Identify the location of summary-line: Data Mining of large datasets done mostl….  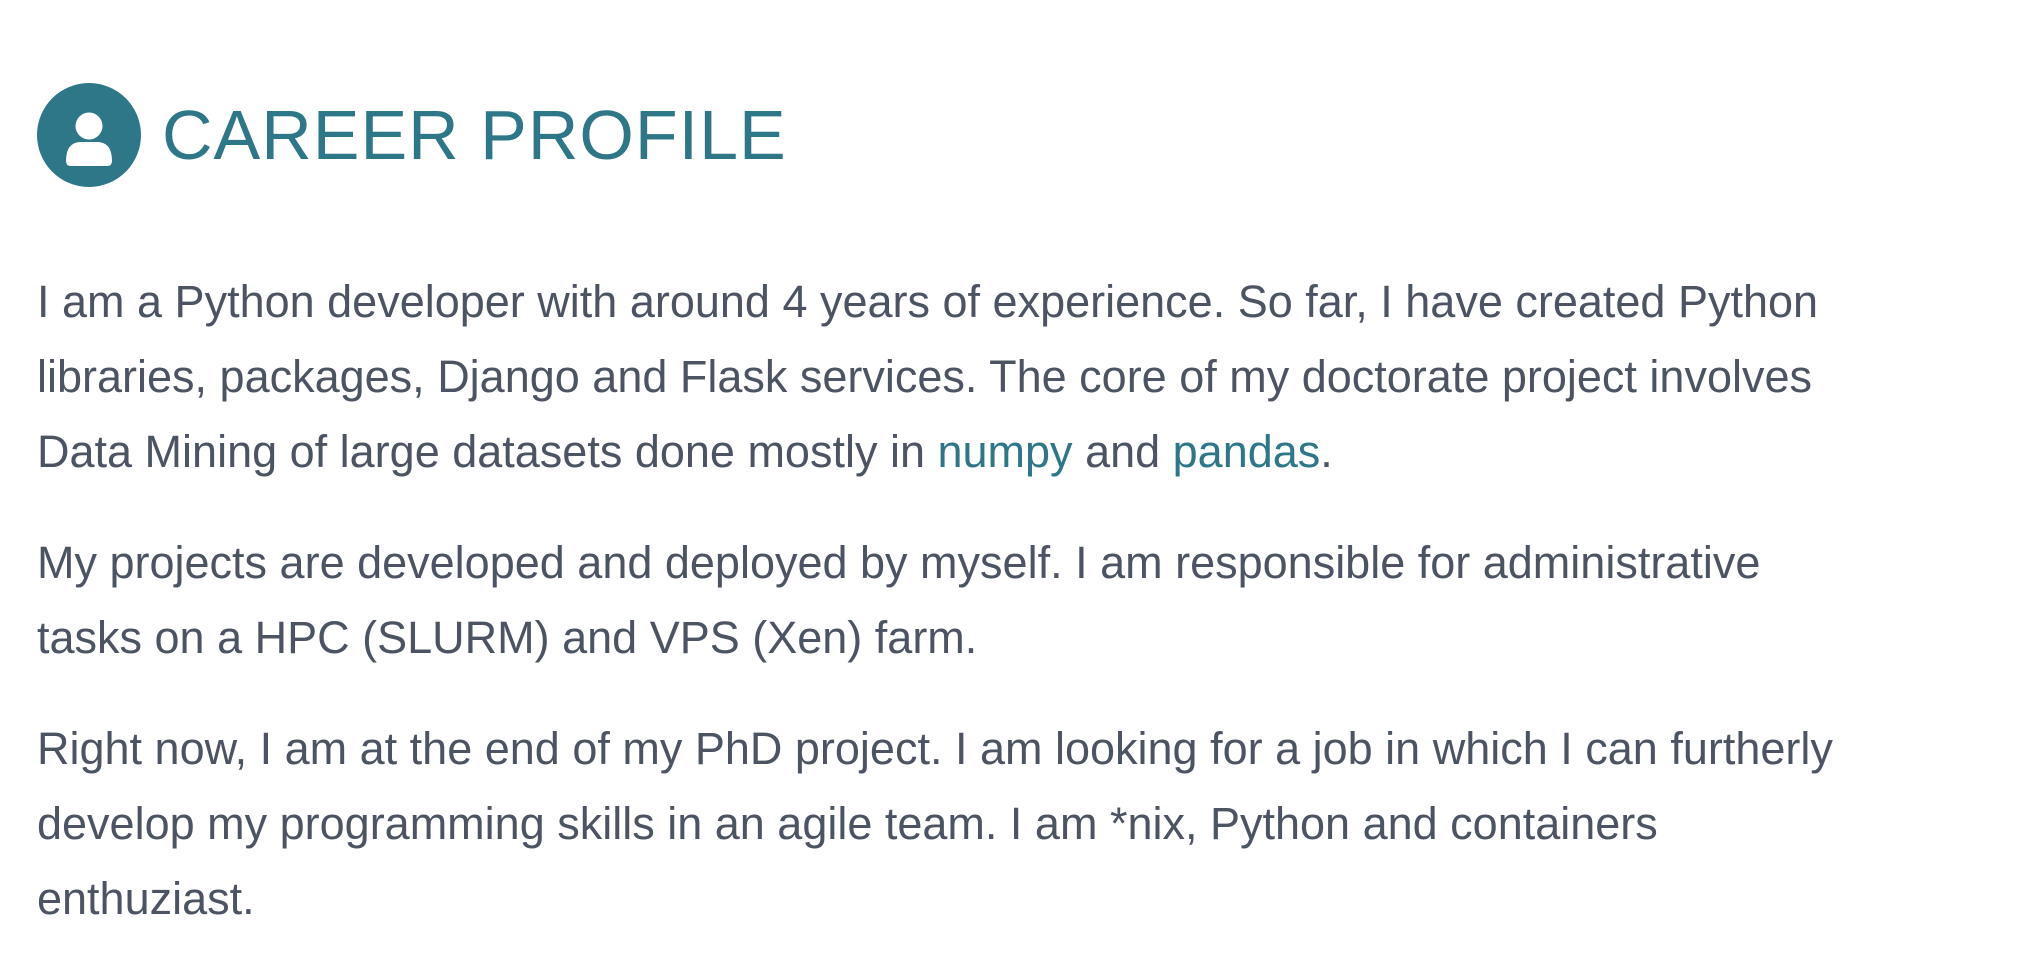
(487, 451).